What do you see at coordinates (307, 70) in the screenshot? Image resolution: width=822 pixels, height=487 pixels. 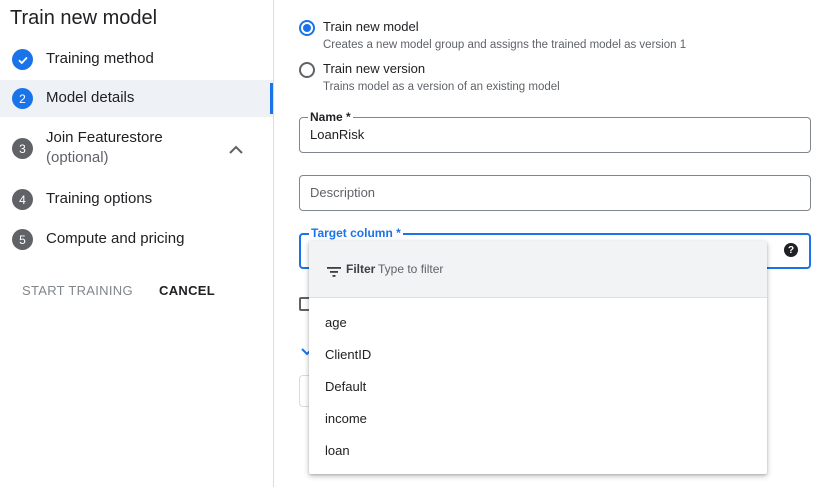 I see `radio-button` at bounding box center [307, 70].